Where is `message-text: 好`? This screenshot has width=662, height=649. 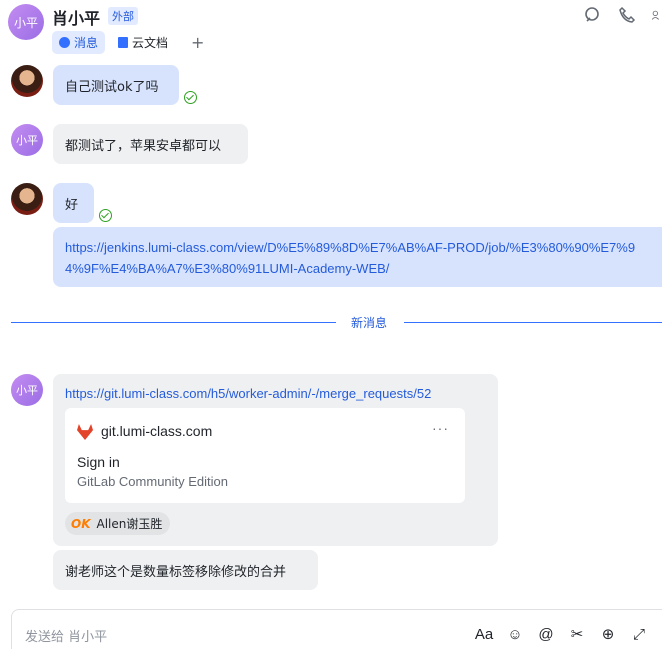 message-text: 好 is located at coordinates (72, 205).